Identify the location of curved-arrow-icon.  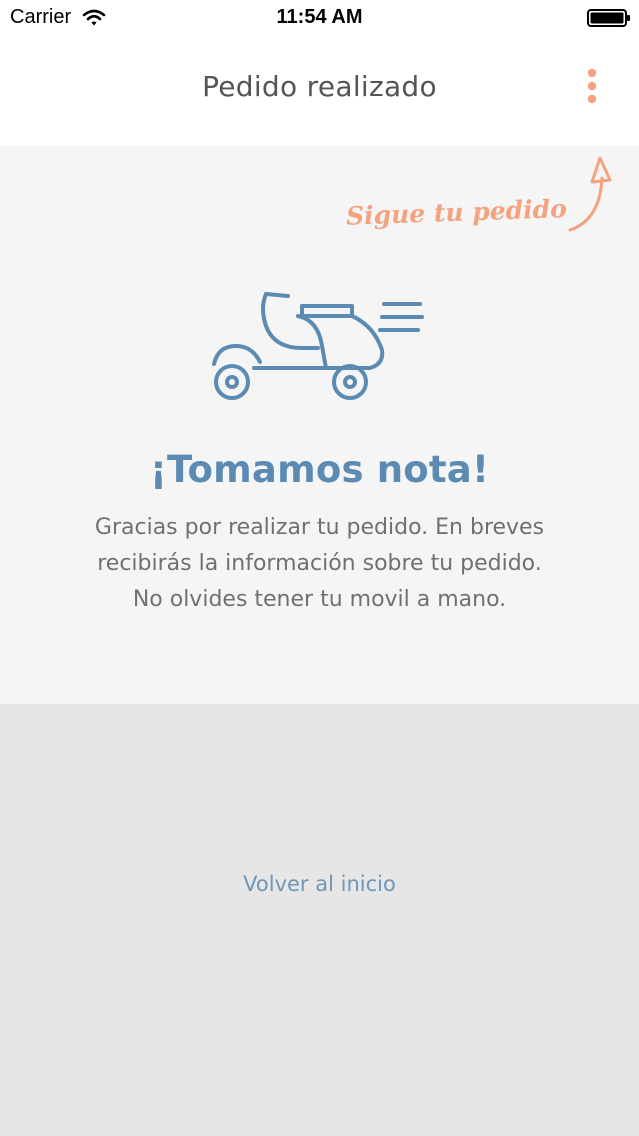
(590, 194).